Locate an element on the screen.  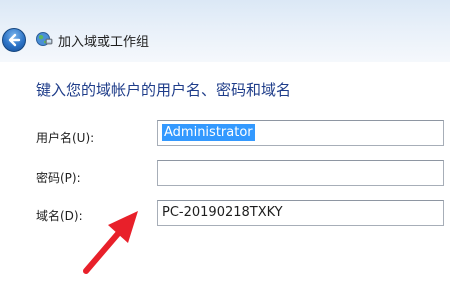
username-field: Administrator is located at coordinates (300, 133).